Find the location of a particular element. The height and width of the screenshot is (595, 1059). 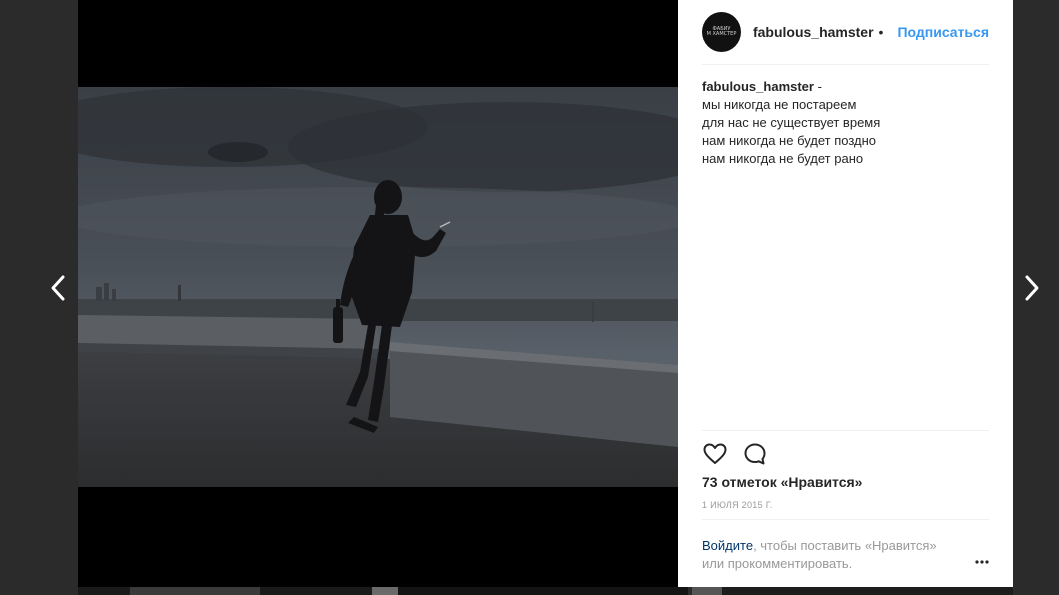

comment-icon is located at coordinates (755, 454).